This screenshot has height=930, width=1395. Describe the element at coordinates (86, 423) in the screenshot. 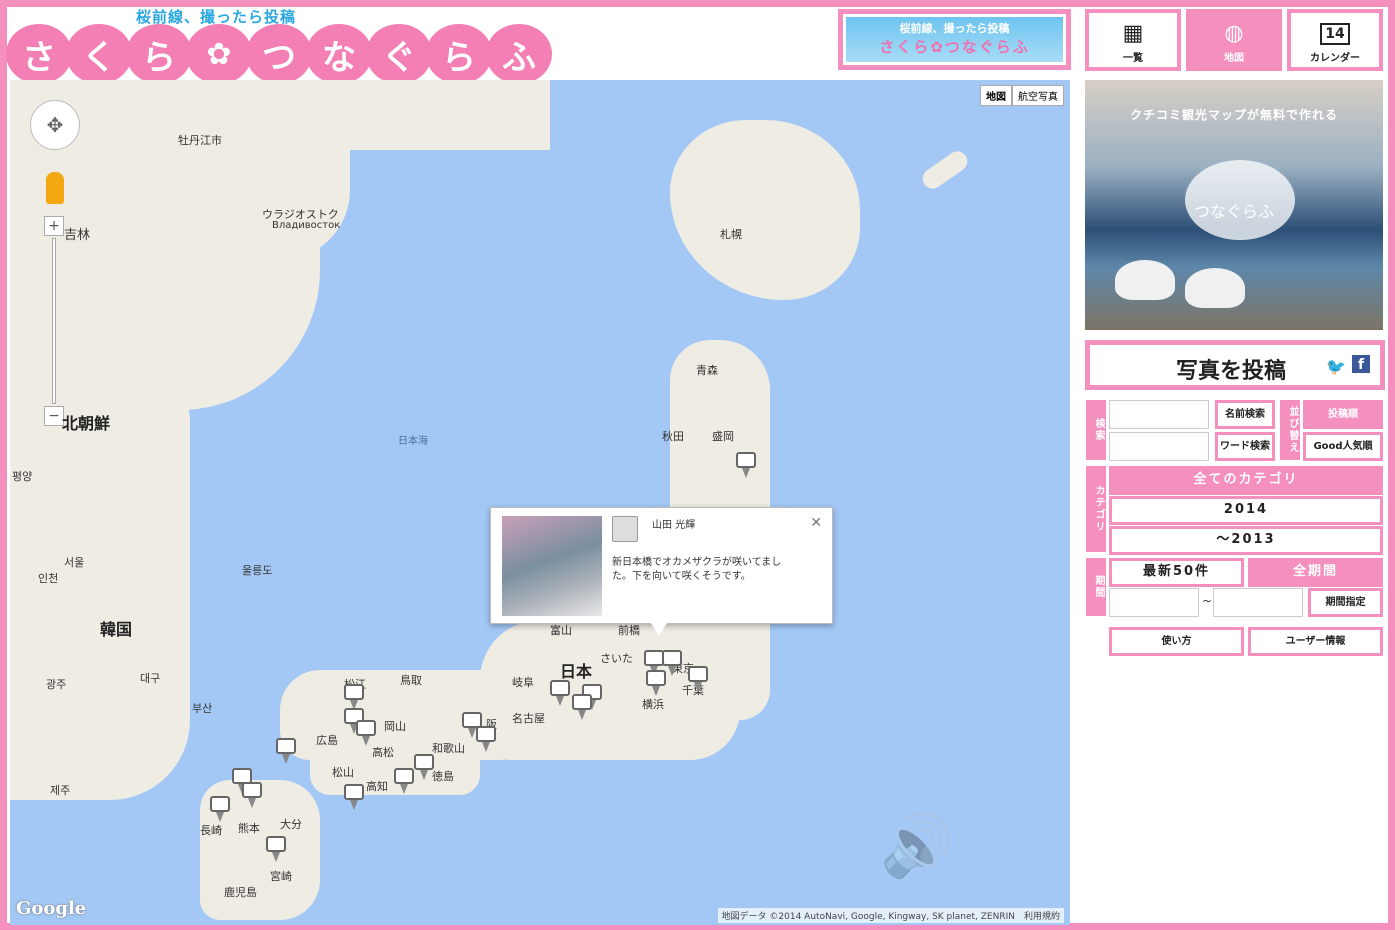

I see `label-country-nk: 北朝鮮` at that location.